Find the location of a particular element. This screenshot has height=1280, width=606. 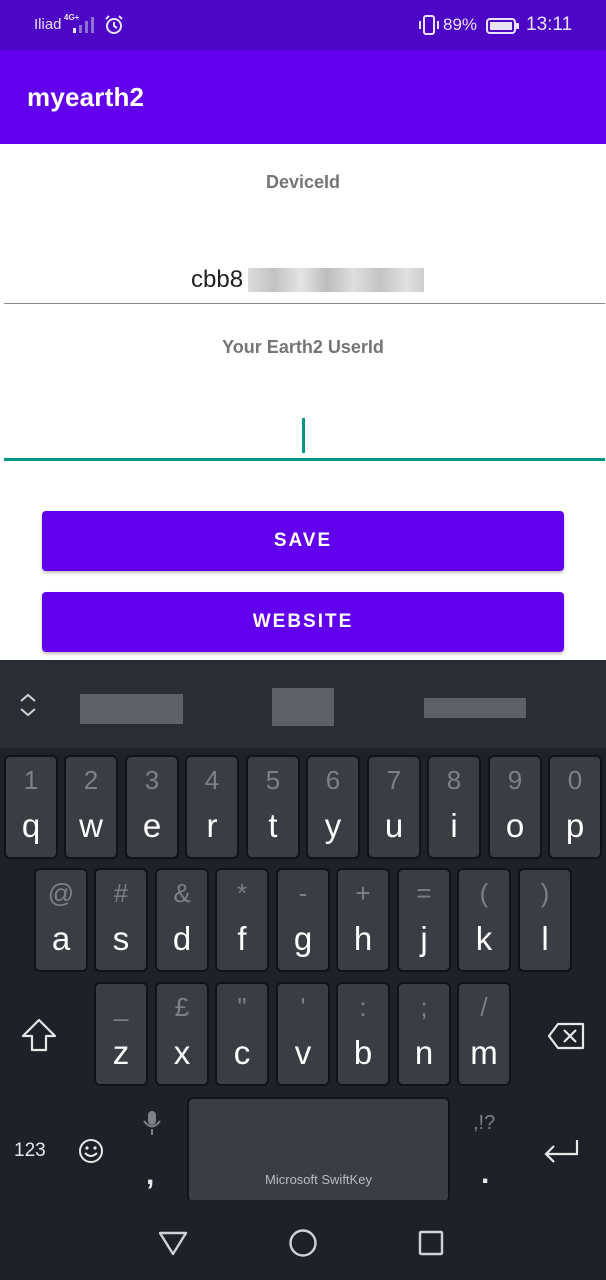

key-j: = j is located at coordinates (424, 920).